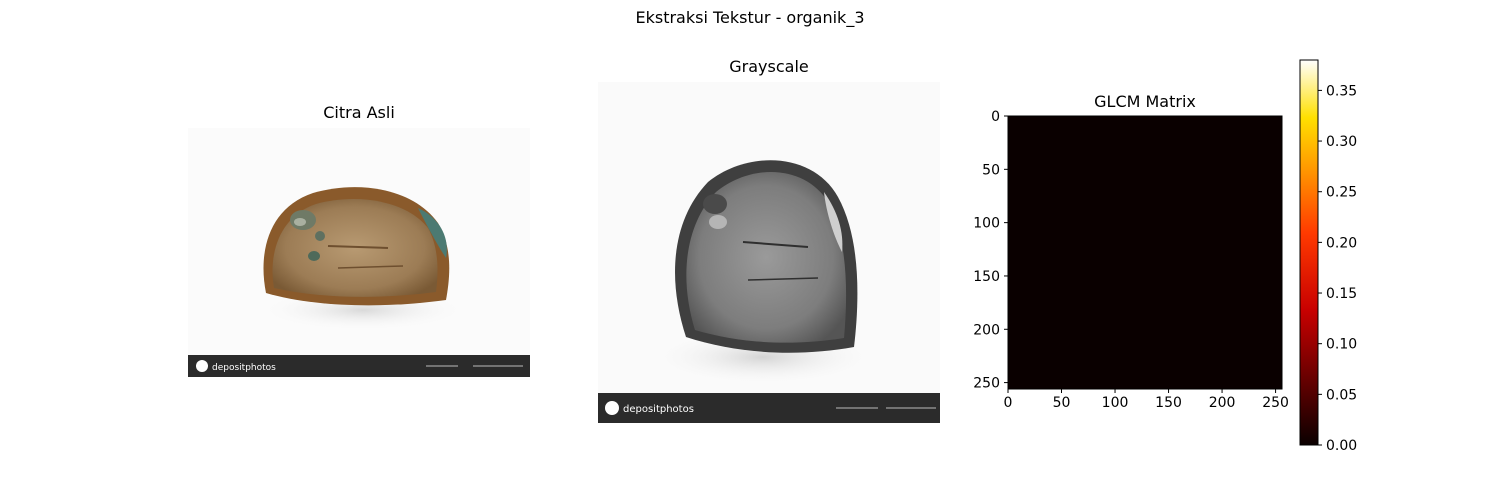 This screenshot has width=1500, height=500. I want to click on colorbar-tick-label: 0.05, so click(1341, 395).